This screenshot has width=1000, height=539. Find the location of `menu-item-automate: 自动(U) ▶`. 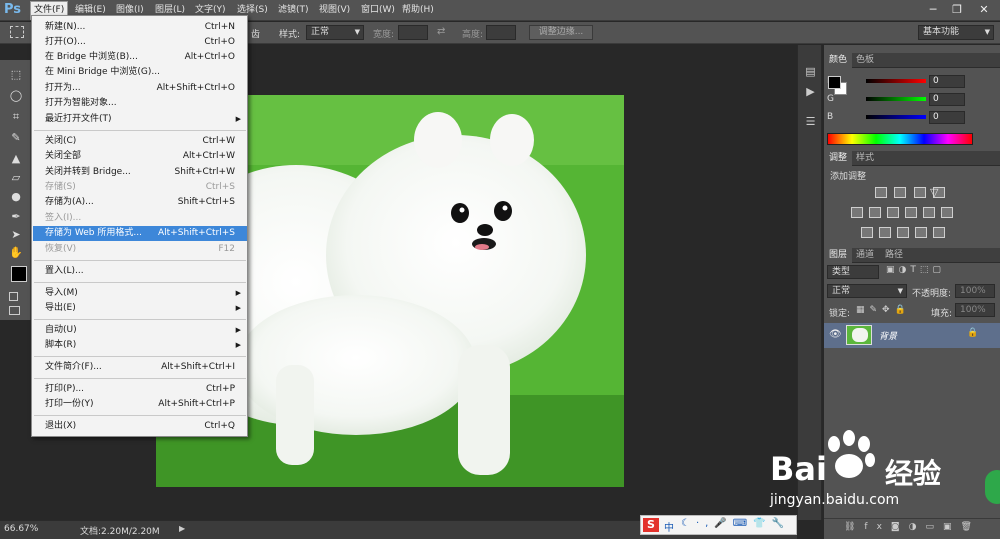

menu-item-automate: 自动(U) ▶ is located at coordinates (140, 330).